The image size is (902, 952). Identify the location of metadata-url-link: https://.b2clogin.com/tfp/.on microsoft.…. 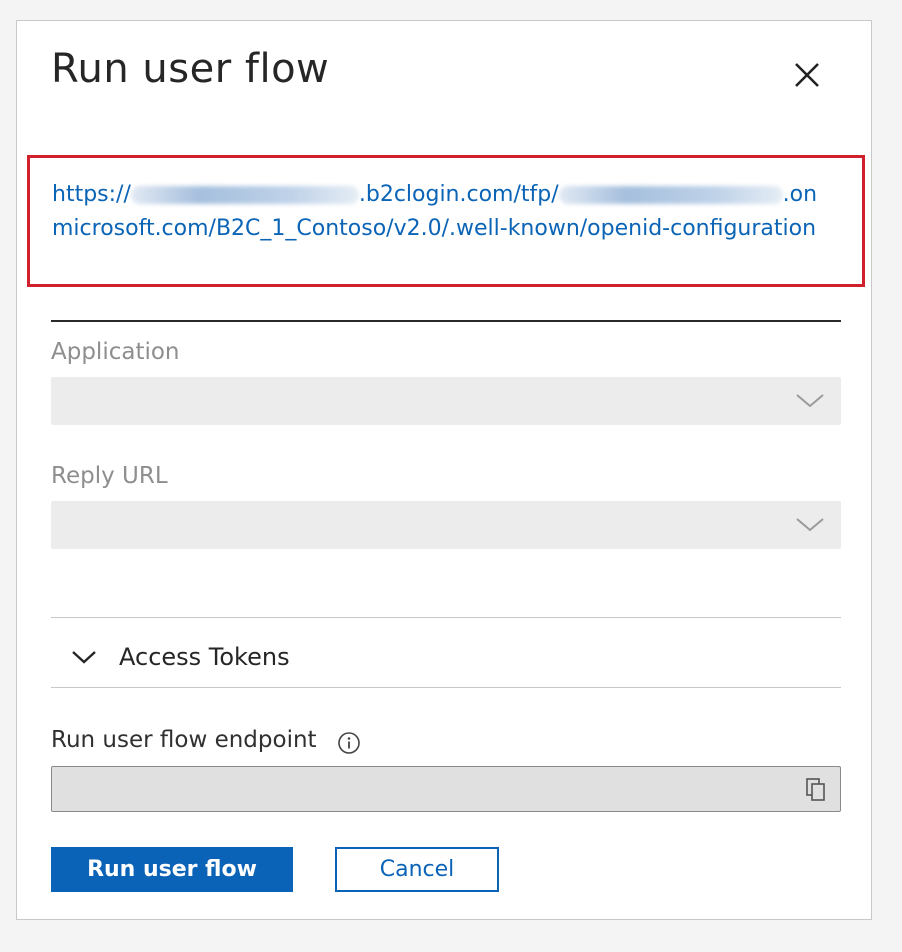
(447, 212).